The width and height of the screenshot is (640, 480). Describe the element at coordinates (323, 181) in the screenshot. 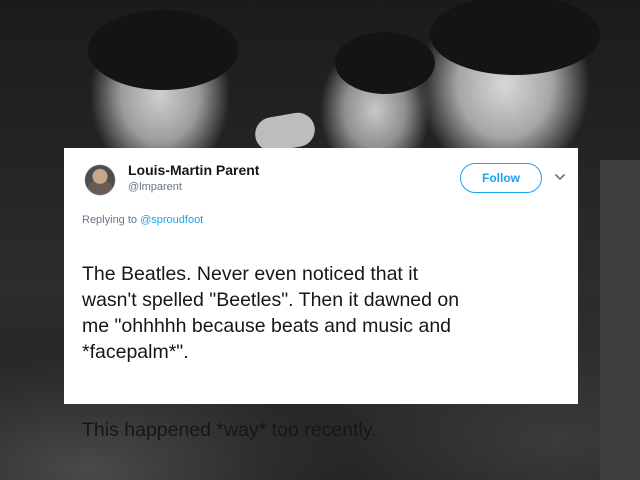

I see `tweet-header: Louis-Martin Parent @lmparent Follow` at that location.